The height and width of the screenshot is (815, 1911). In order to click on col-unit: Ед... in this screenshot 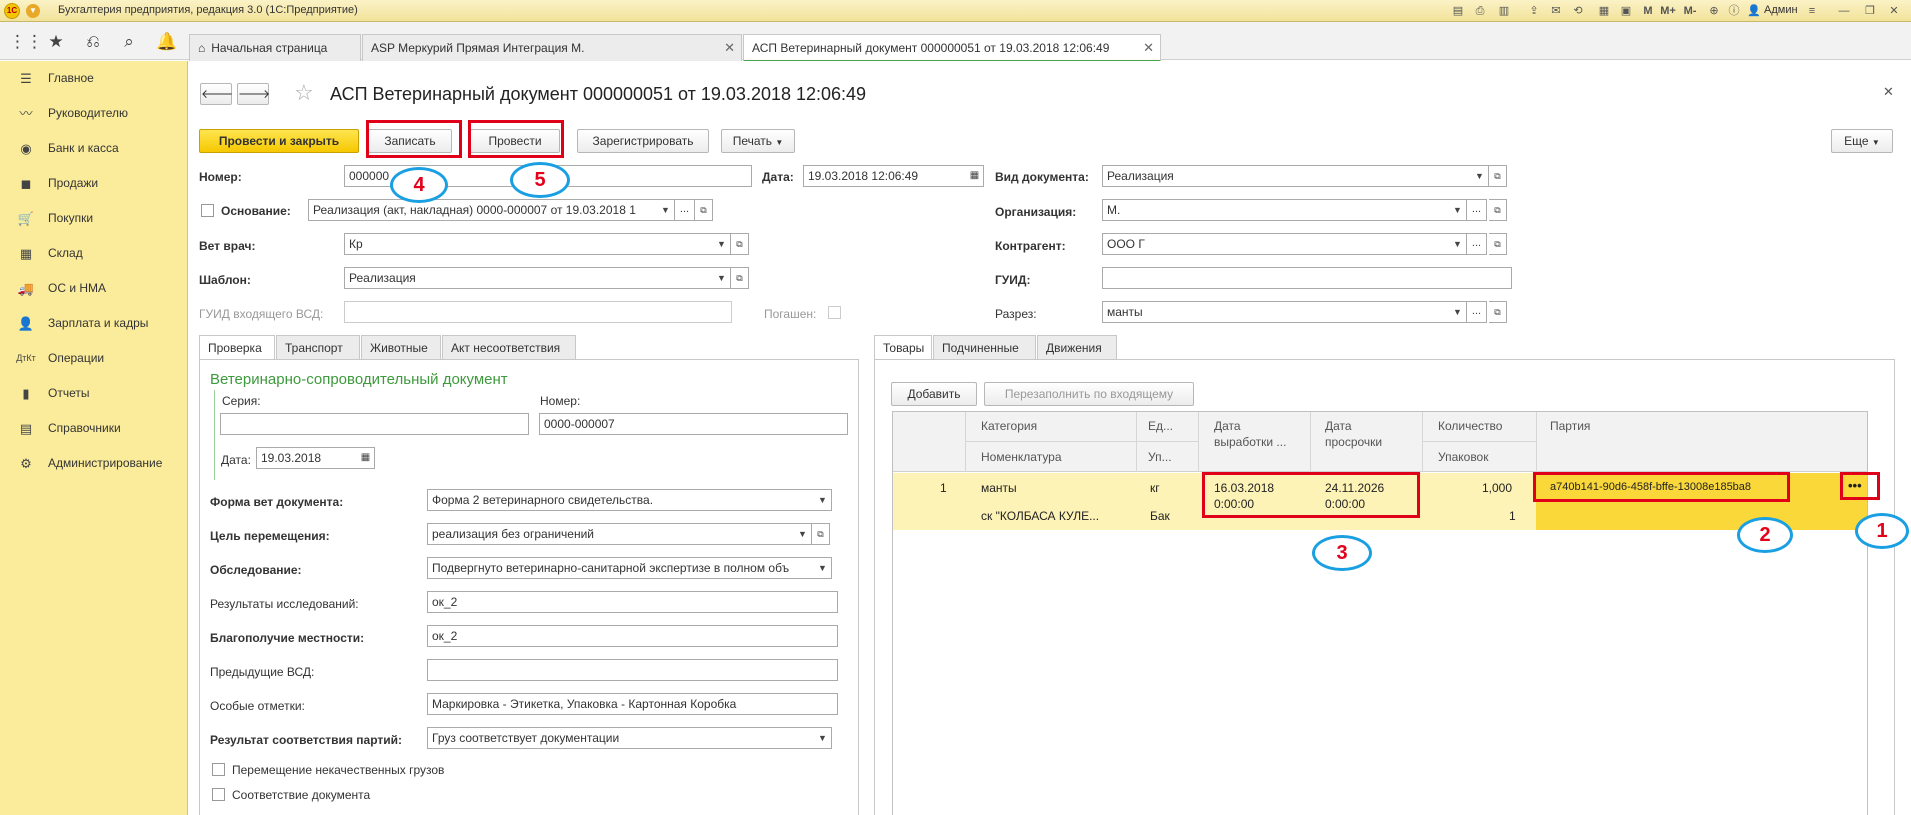, I will do `click(1160, 426)`.